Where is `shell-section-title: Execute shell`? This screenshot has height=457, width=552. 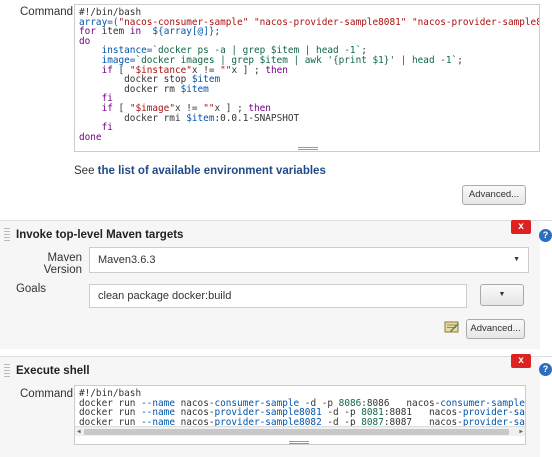
shell-section-title: Execute shell is located at coordinates (53, 371).